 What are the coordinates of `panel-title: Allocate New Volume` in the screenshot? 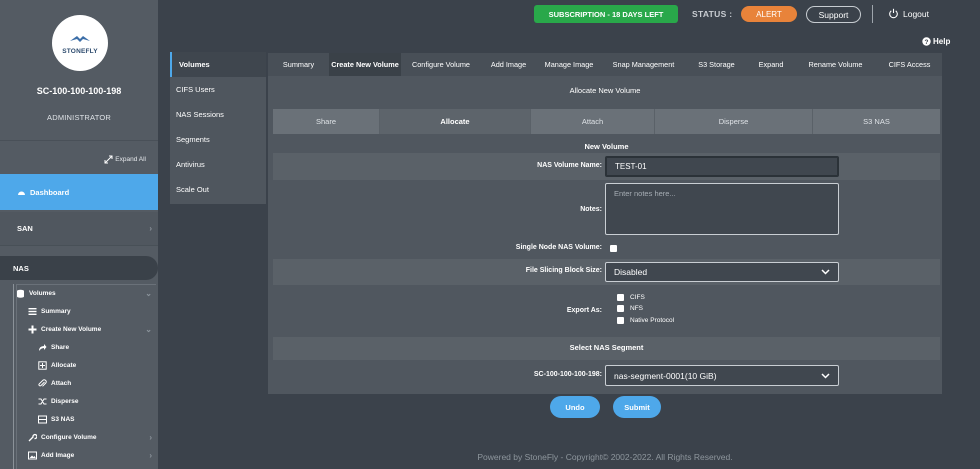 It's located at (605, 90).